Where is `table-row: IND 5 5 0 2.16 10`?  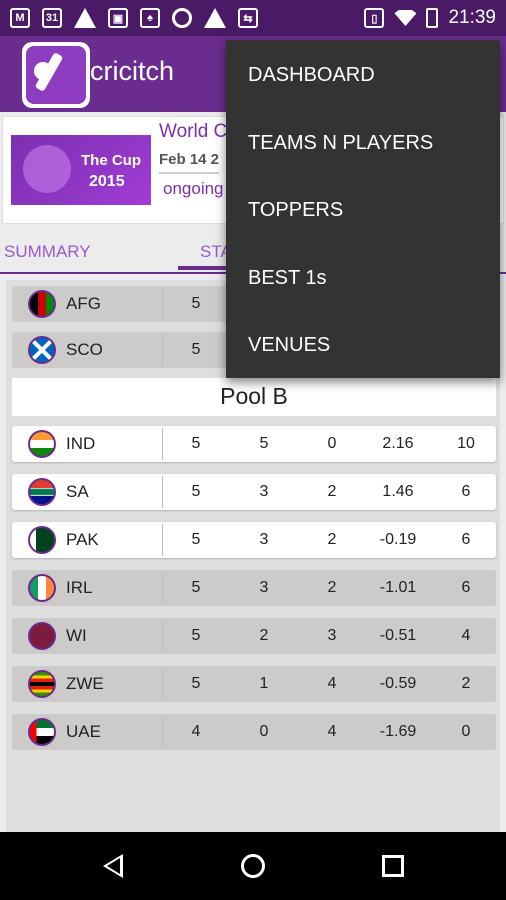
table-row: IND 5 5 0 2.16 10 is located at coordinates (254, 444).